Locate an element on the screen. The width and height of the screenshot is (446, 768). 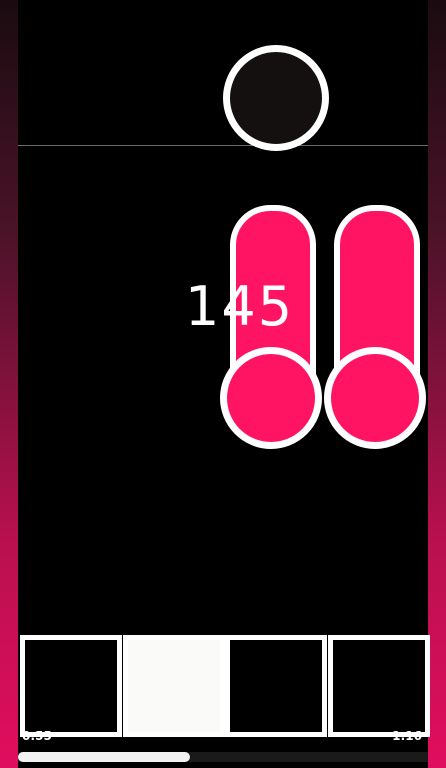
left-edge-glow is located at coordinates (9, 384).